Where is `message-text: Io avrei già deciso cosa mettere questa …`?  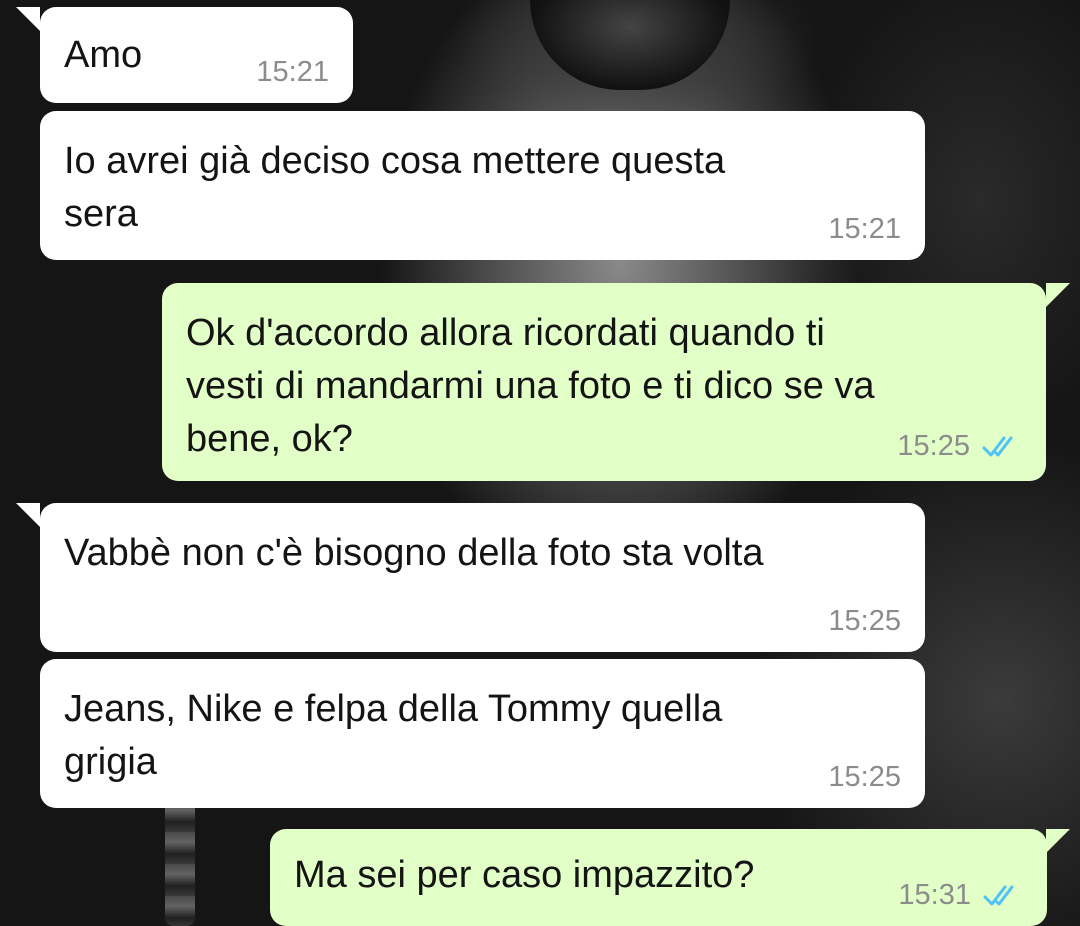
message-text: Io avrei già deciso cosa mettere questa … is located at coordinates (395, 187).